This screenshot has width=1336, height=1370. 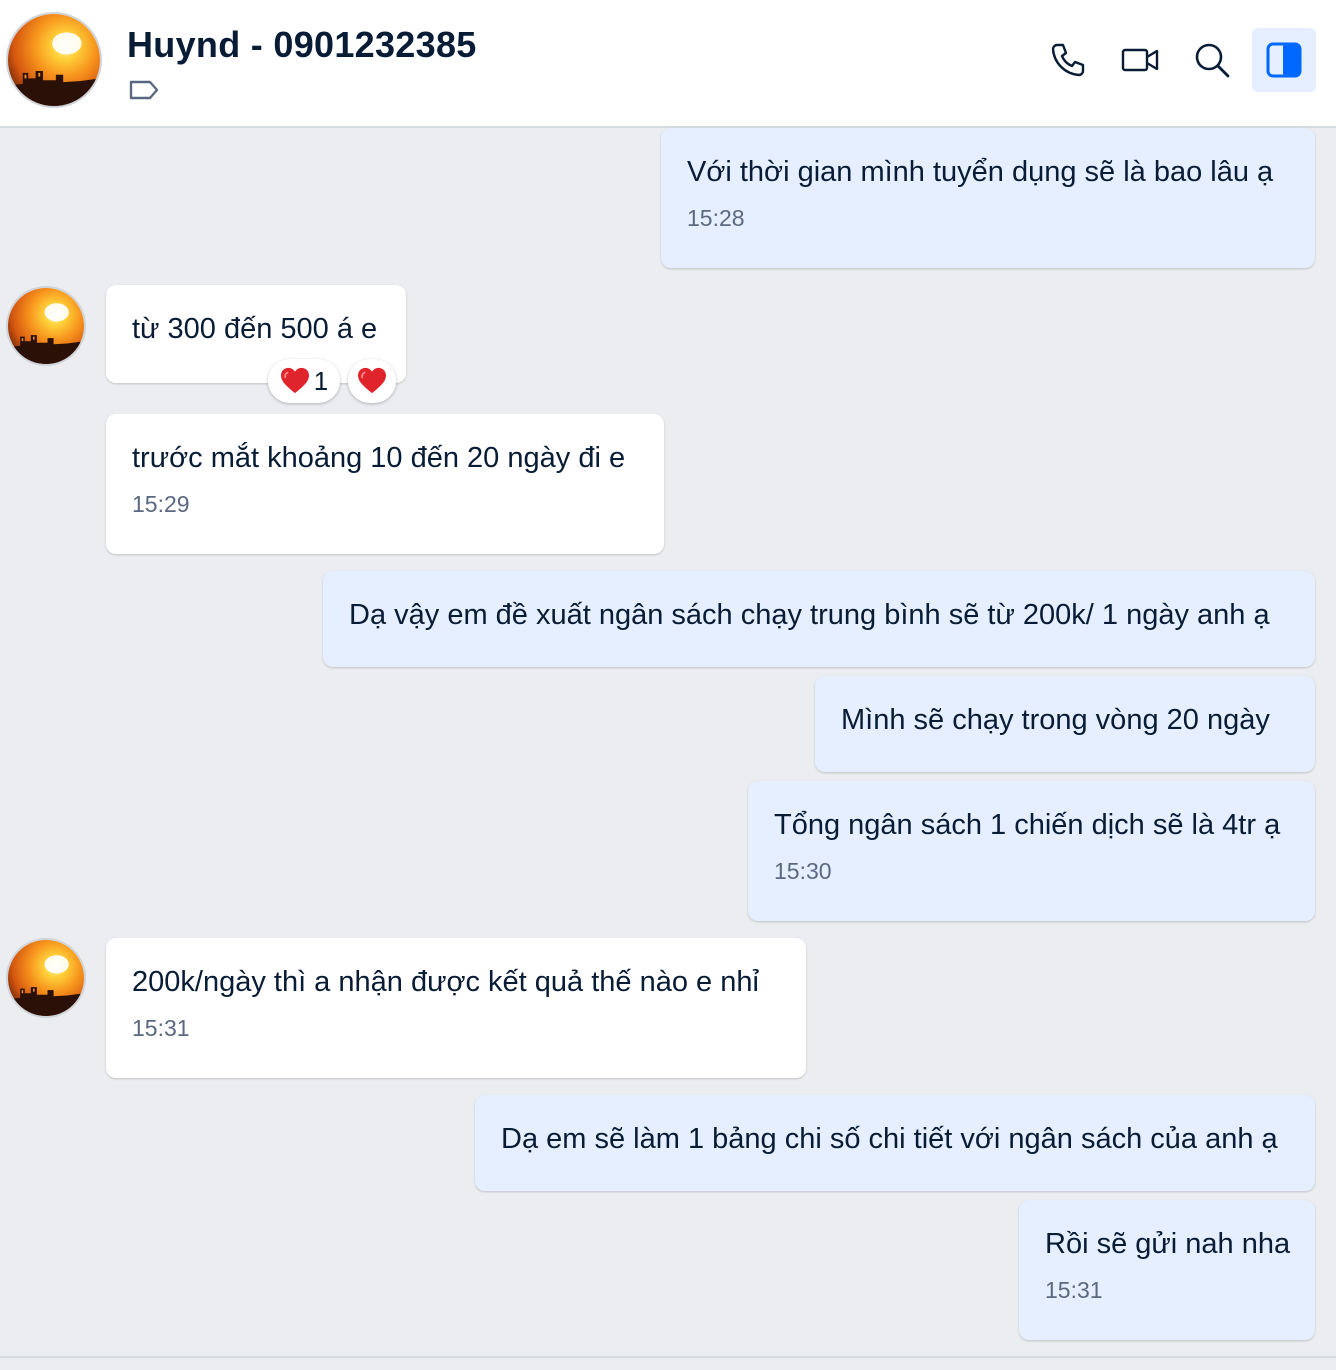 I want to click on video-call-button, so click(x=1140, y=60).